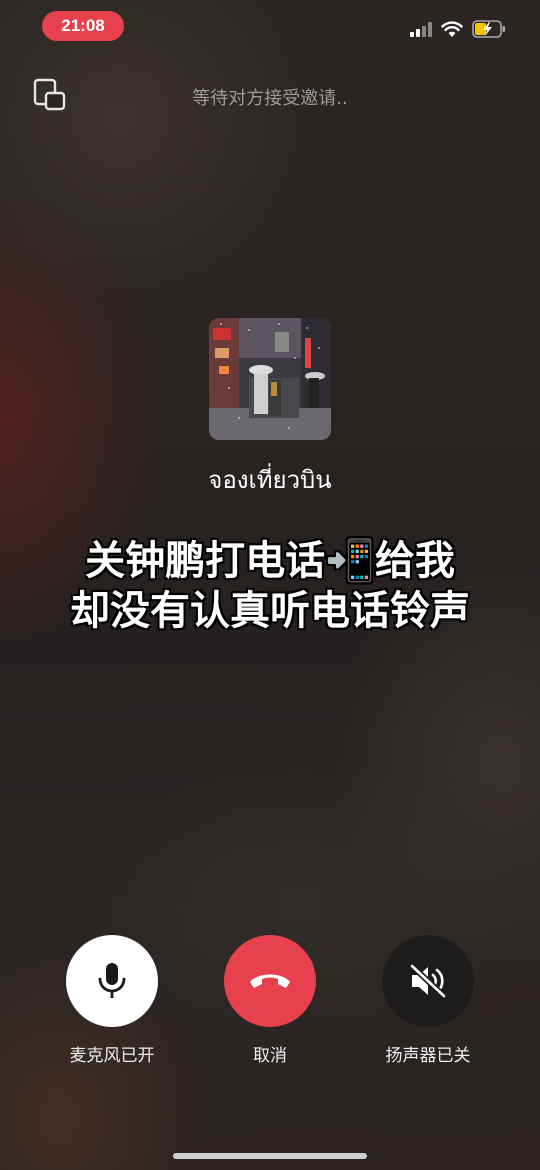 The width and height of the screenshot is (540, 1170). Describe the element at coordinates (270, 586) in the screenshot. I see `overlay-caption: 关钟鹏打电话📲给我 却没有认真听电话铃声` at that location.